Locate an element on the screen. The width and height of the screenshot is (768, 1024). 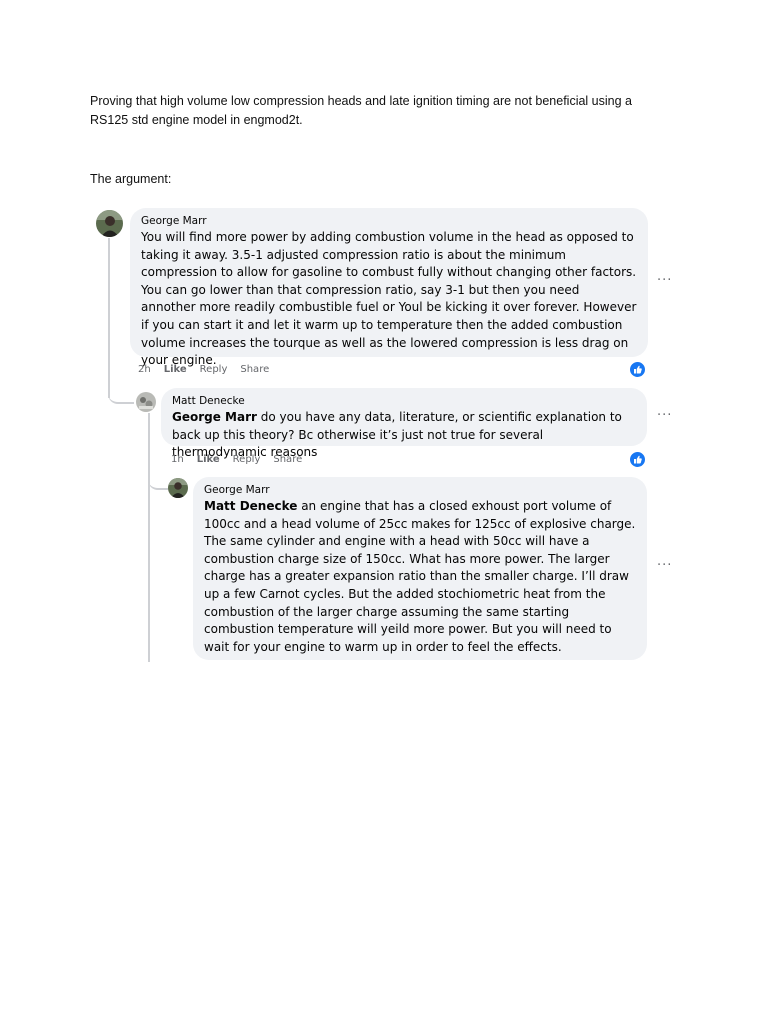
thread-line-reply is located at coordinates (149, 537).